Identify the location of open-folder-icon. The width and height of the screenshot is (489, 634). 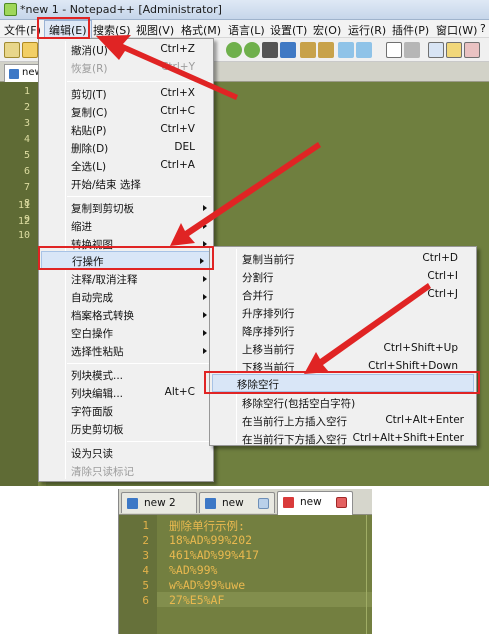
(30, 50).